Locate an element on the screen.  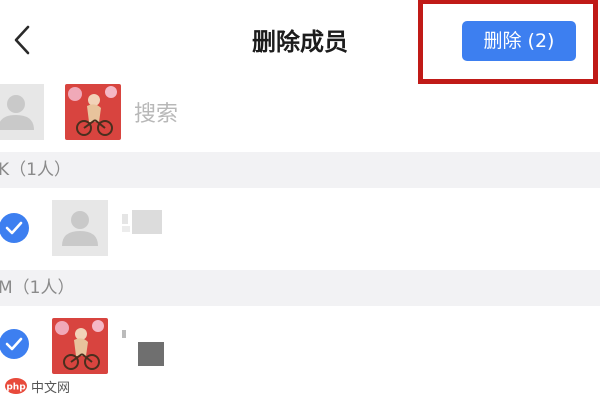
member-avatar-photo is located at coordinates (80, 346).